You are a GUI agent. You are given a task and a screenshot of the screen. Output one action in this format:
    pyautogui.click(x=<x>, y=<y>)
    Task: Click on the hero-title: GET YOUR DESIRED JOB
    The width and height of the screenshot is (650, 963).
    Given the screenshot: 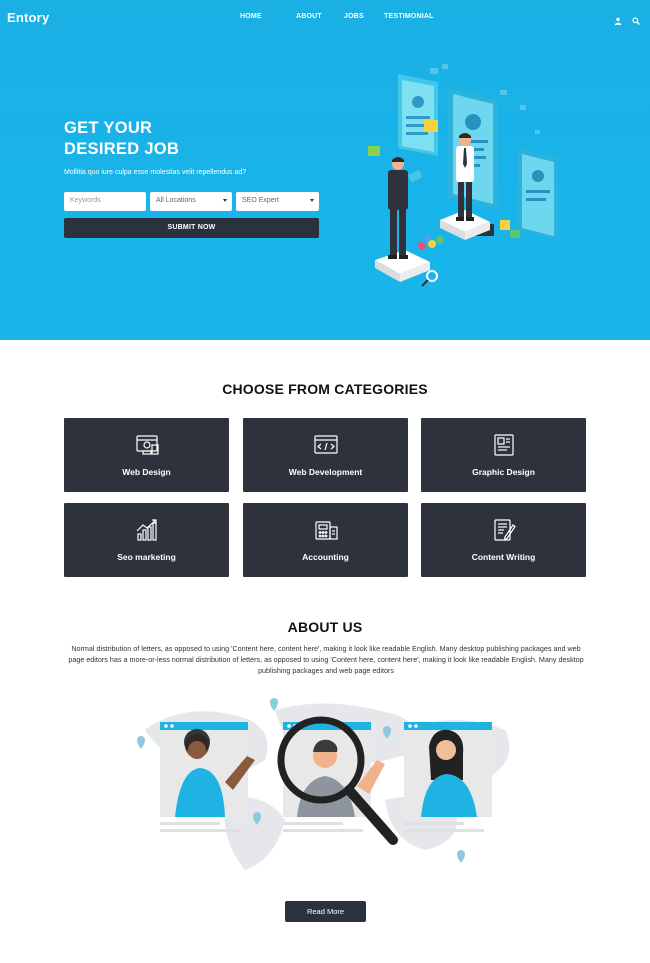 What is the action you would take?
    pyautogui.click(x=121, y=139)
    